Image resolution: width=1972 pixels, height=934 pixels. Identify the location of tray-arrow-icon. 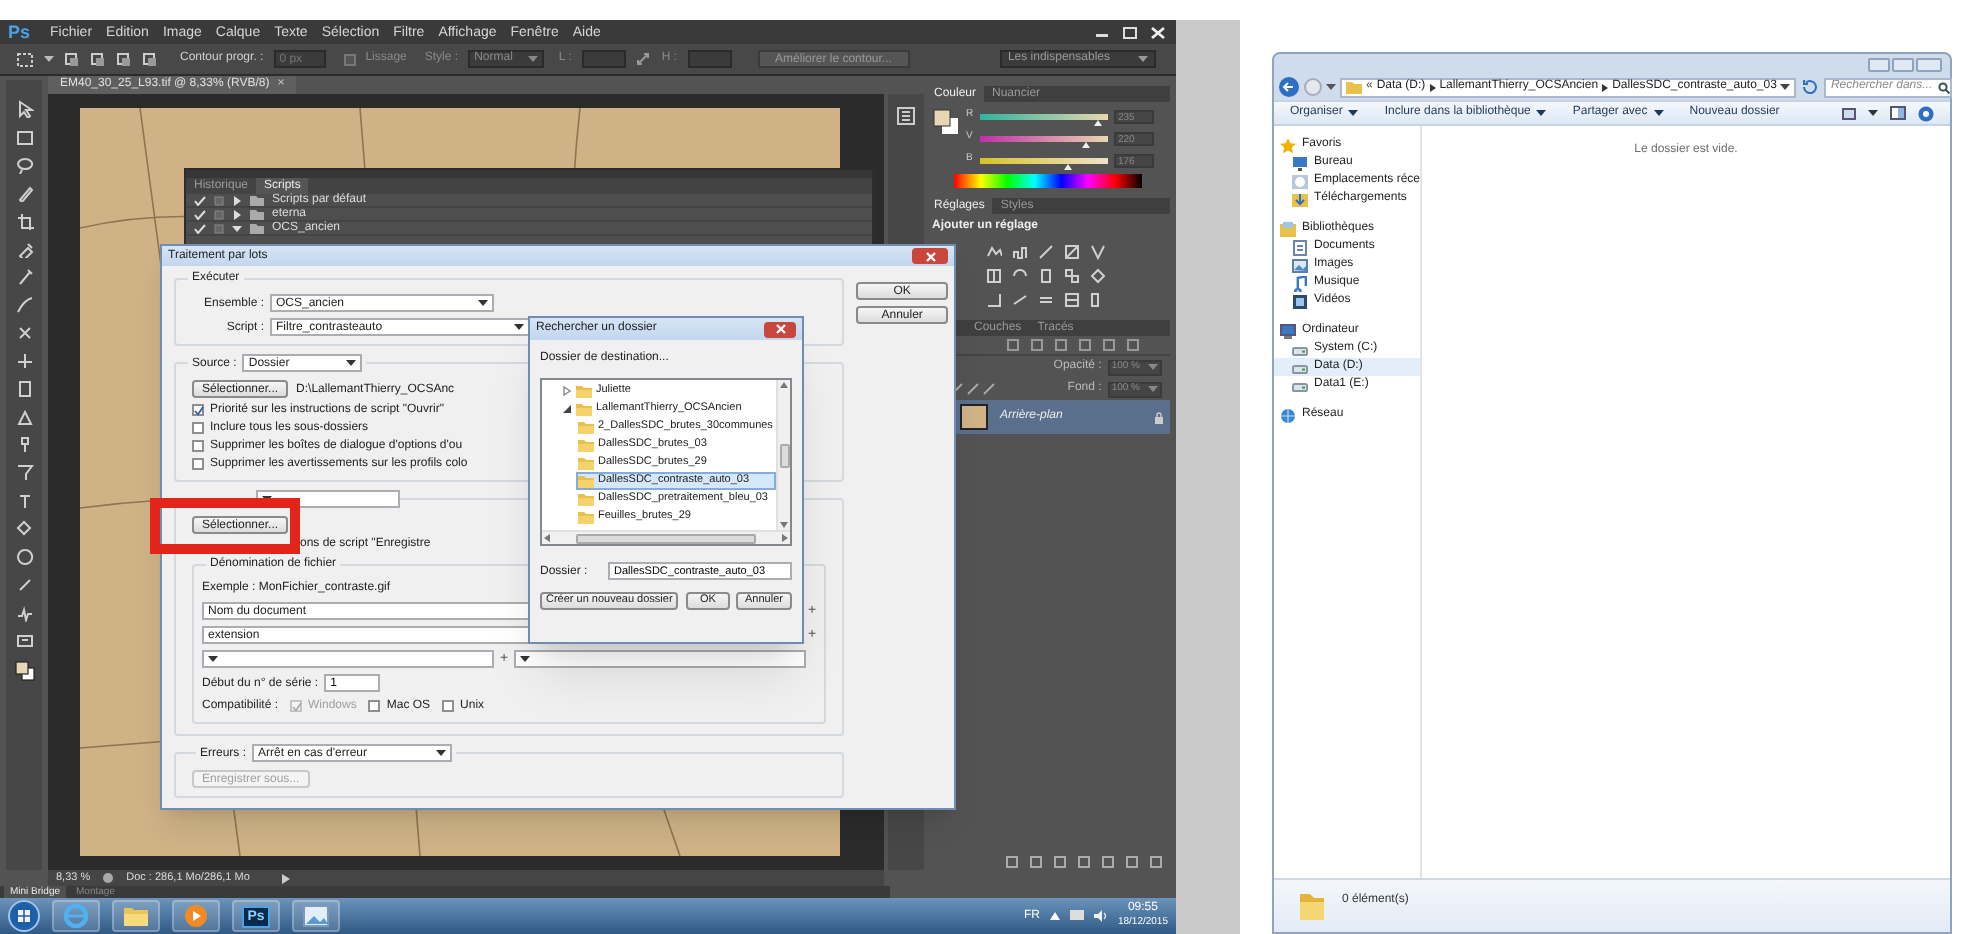
(1054, 916).